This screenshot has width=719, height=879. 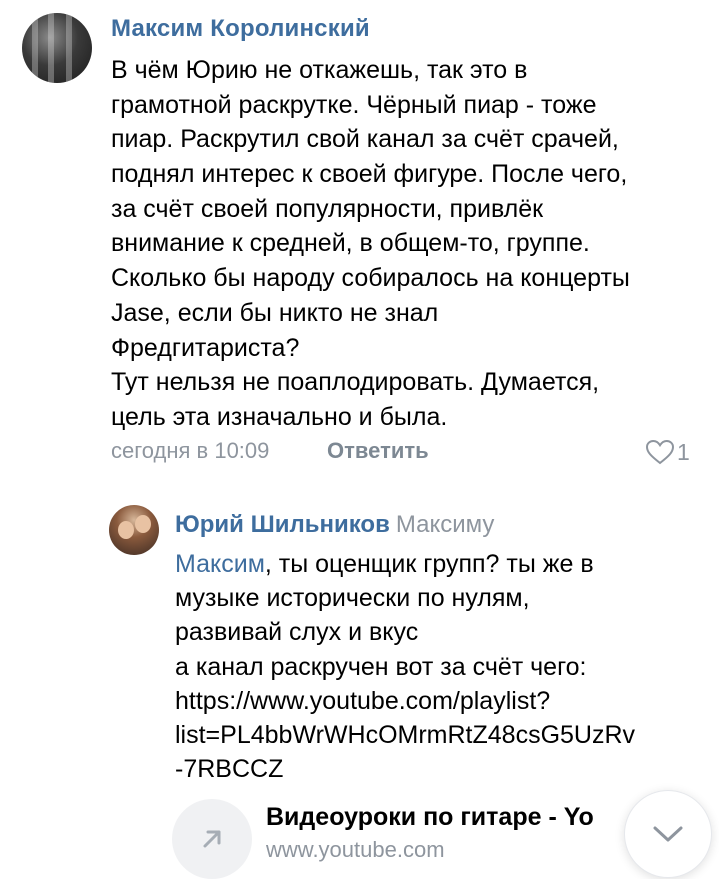 What do you see at coordinates (190, 450) in the screenshot?
I see `comment-timestamp: сегодня в 10:09` at bounding box center [190, 450].